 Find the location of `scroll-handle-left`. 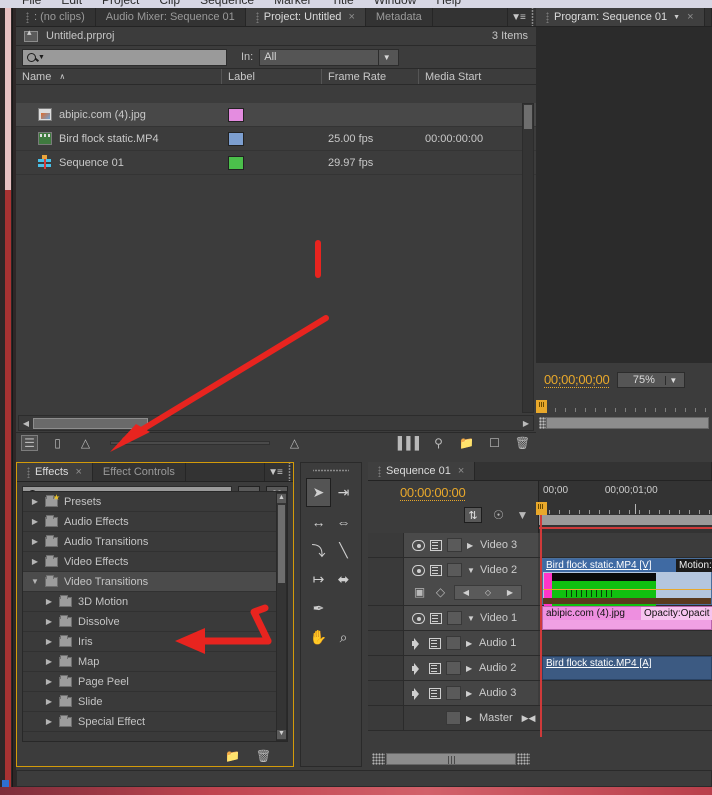

scroll-handle-left is located at coordinates (378, 758).